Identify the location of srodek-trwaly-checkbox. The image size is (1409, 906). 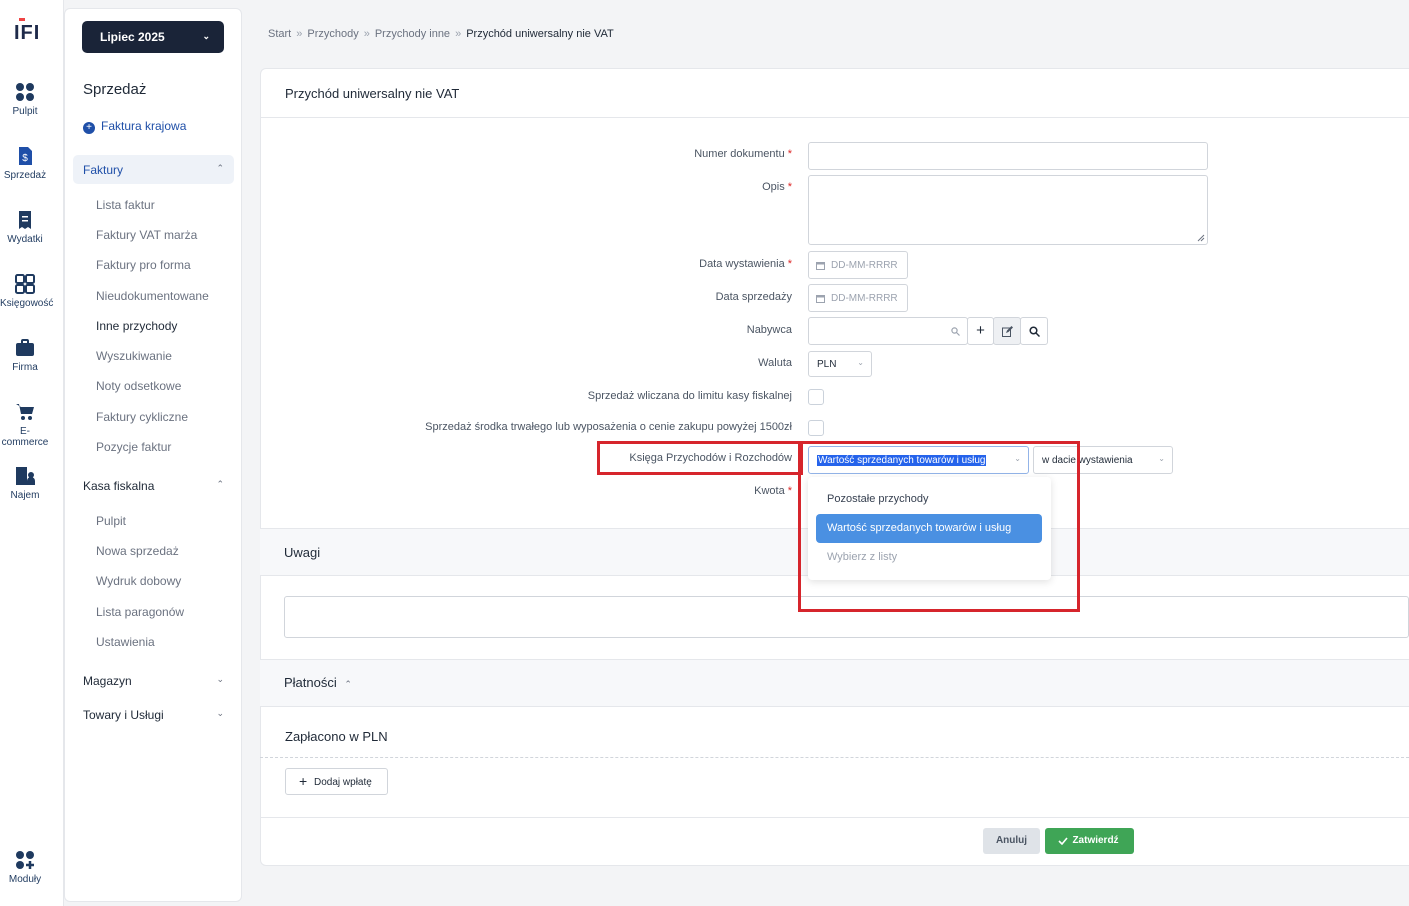
(816, 428).